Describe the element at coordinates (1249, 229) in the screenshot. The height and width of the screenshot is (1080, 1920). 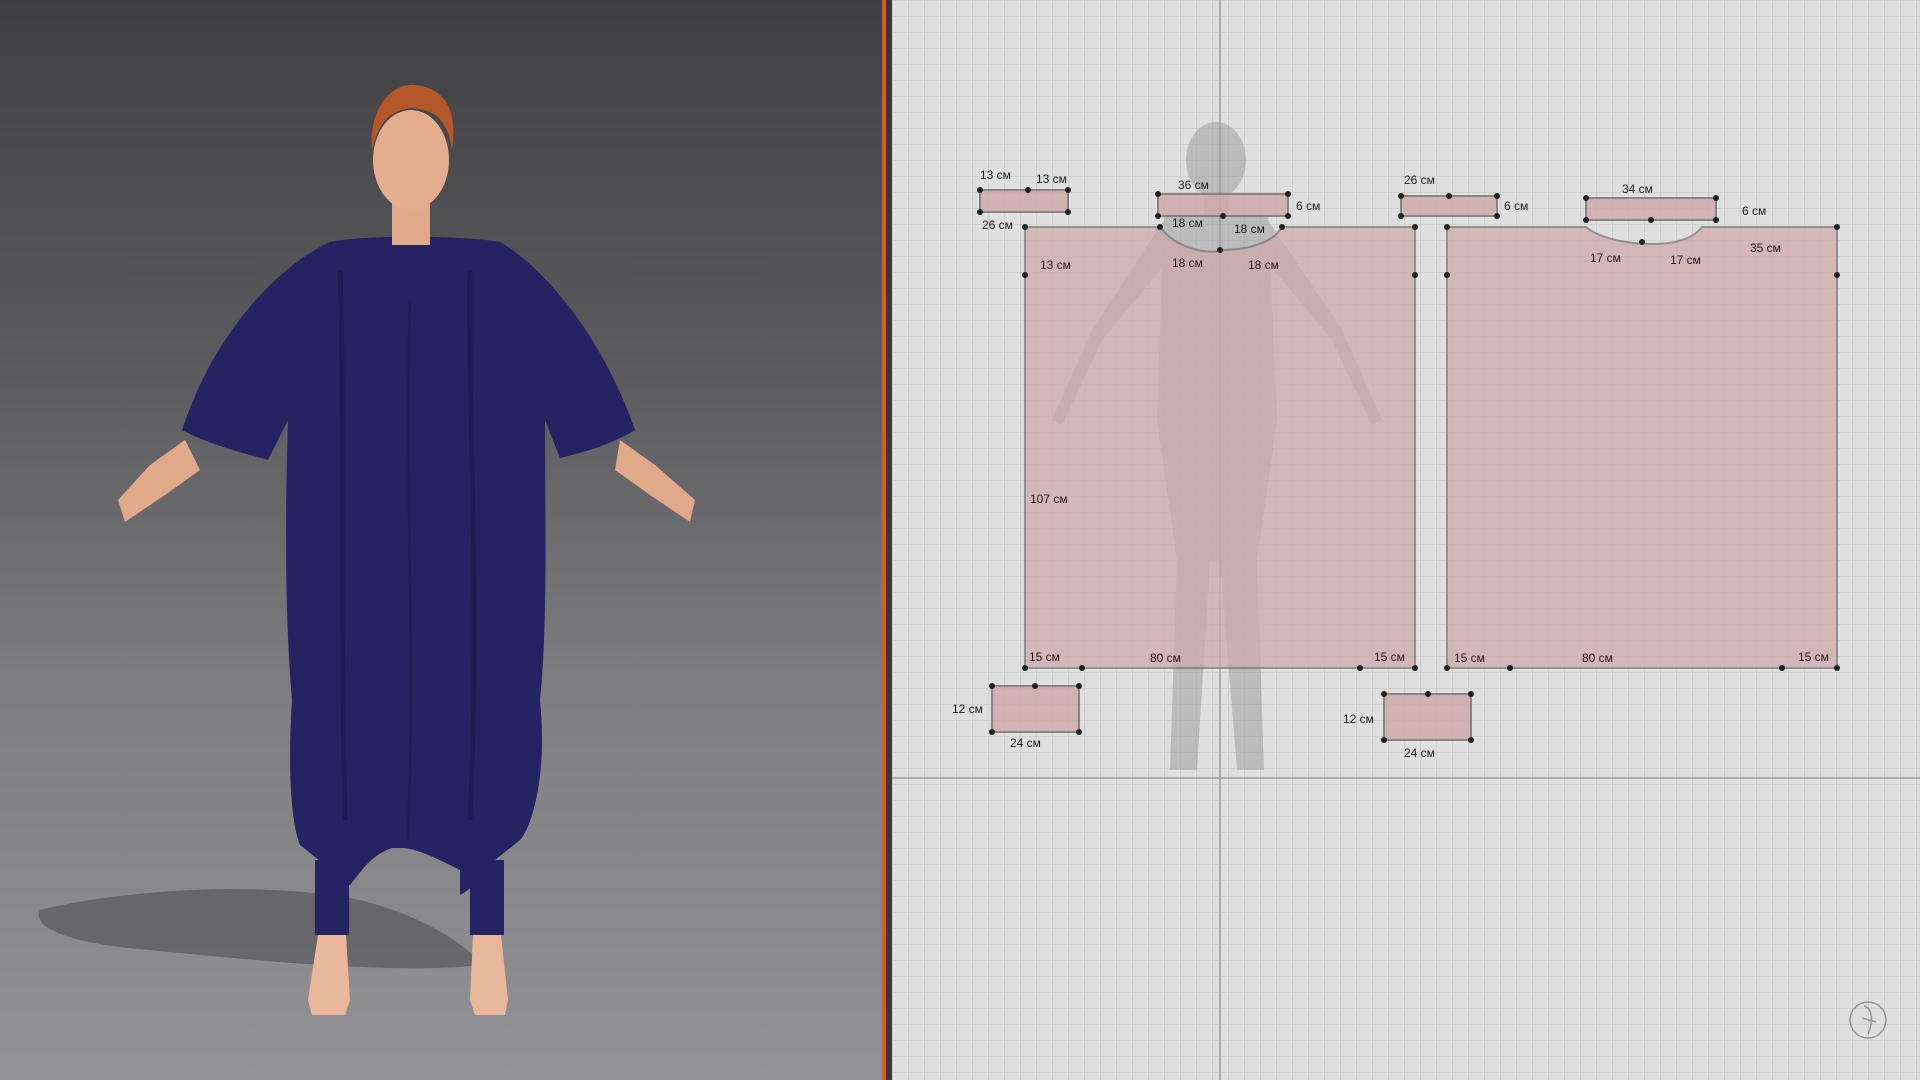
I see `label-front-neck-right: 18 см` at that location.